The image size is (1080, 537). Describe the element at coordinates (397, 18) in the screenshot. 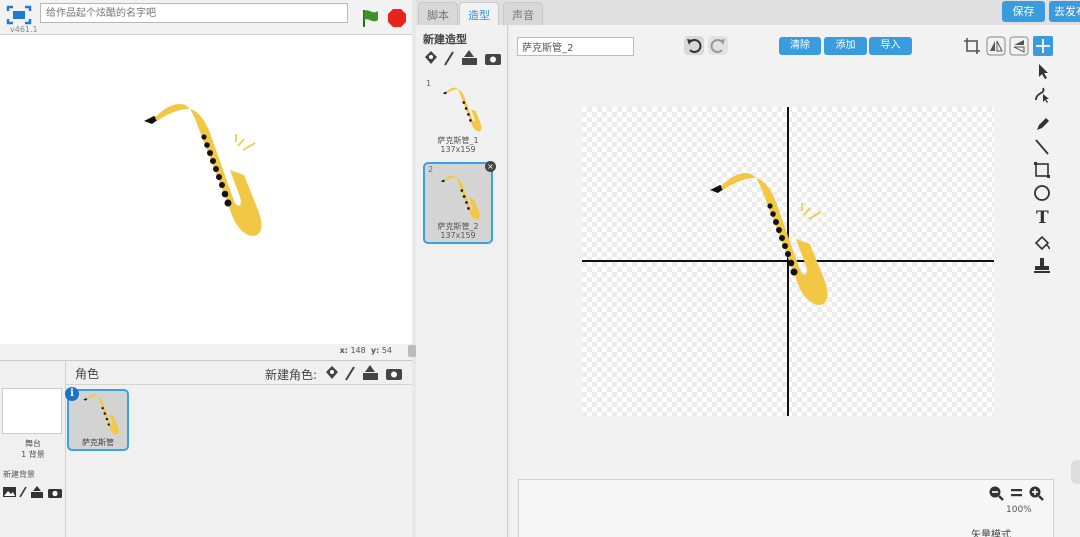

I see `stop-sign-icon` at that location.